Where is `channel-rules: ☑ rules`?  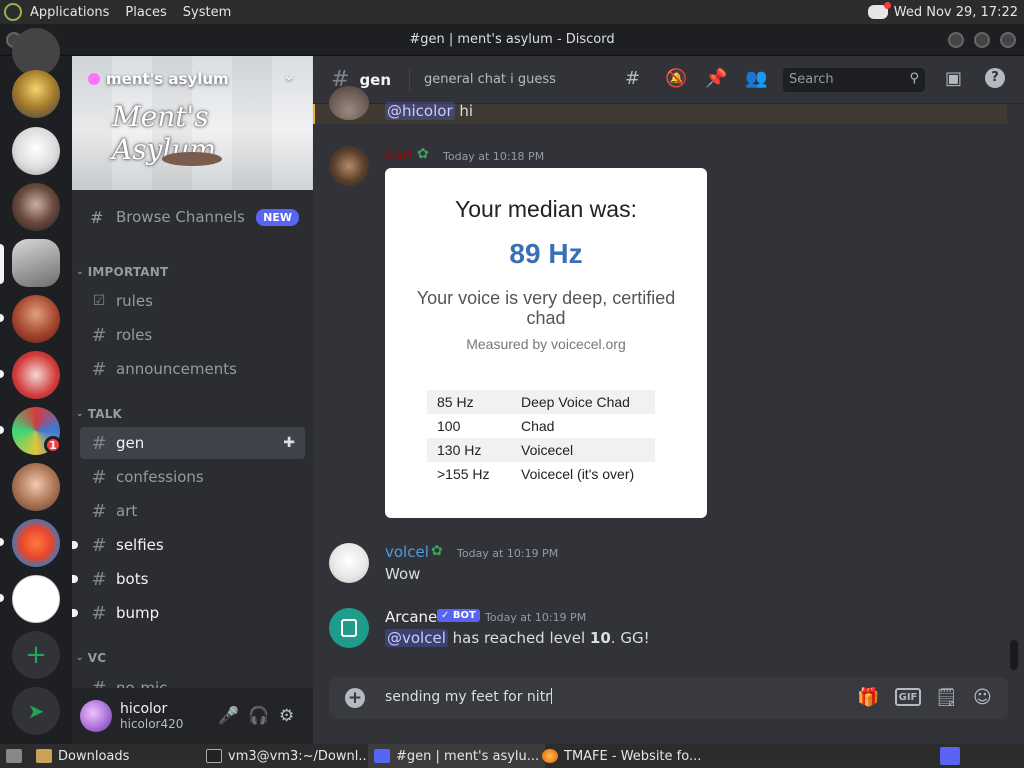 channel-rules: ☑ rules is located at coordinates (192, 301).